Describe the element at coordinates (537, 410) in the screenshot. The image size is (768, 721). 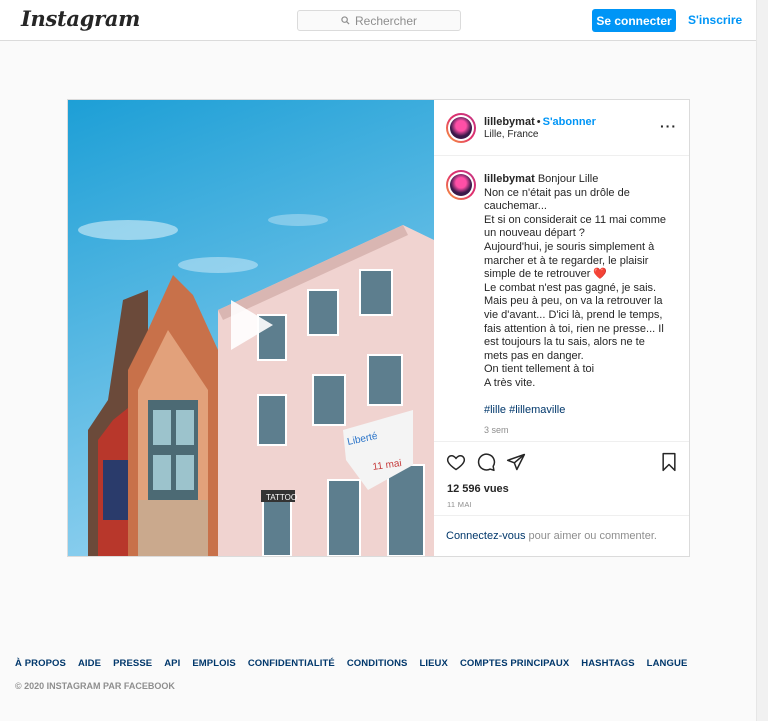
I see `hashtag-link: #lillemaville` at that location.